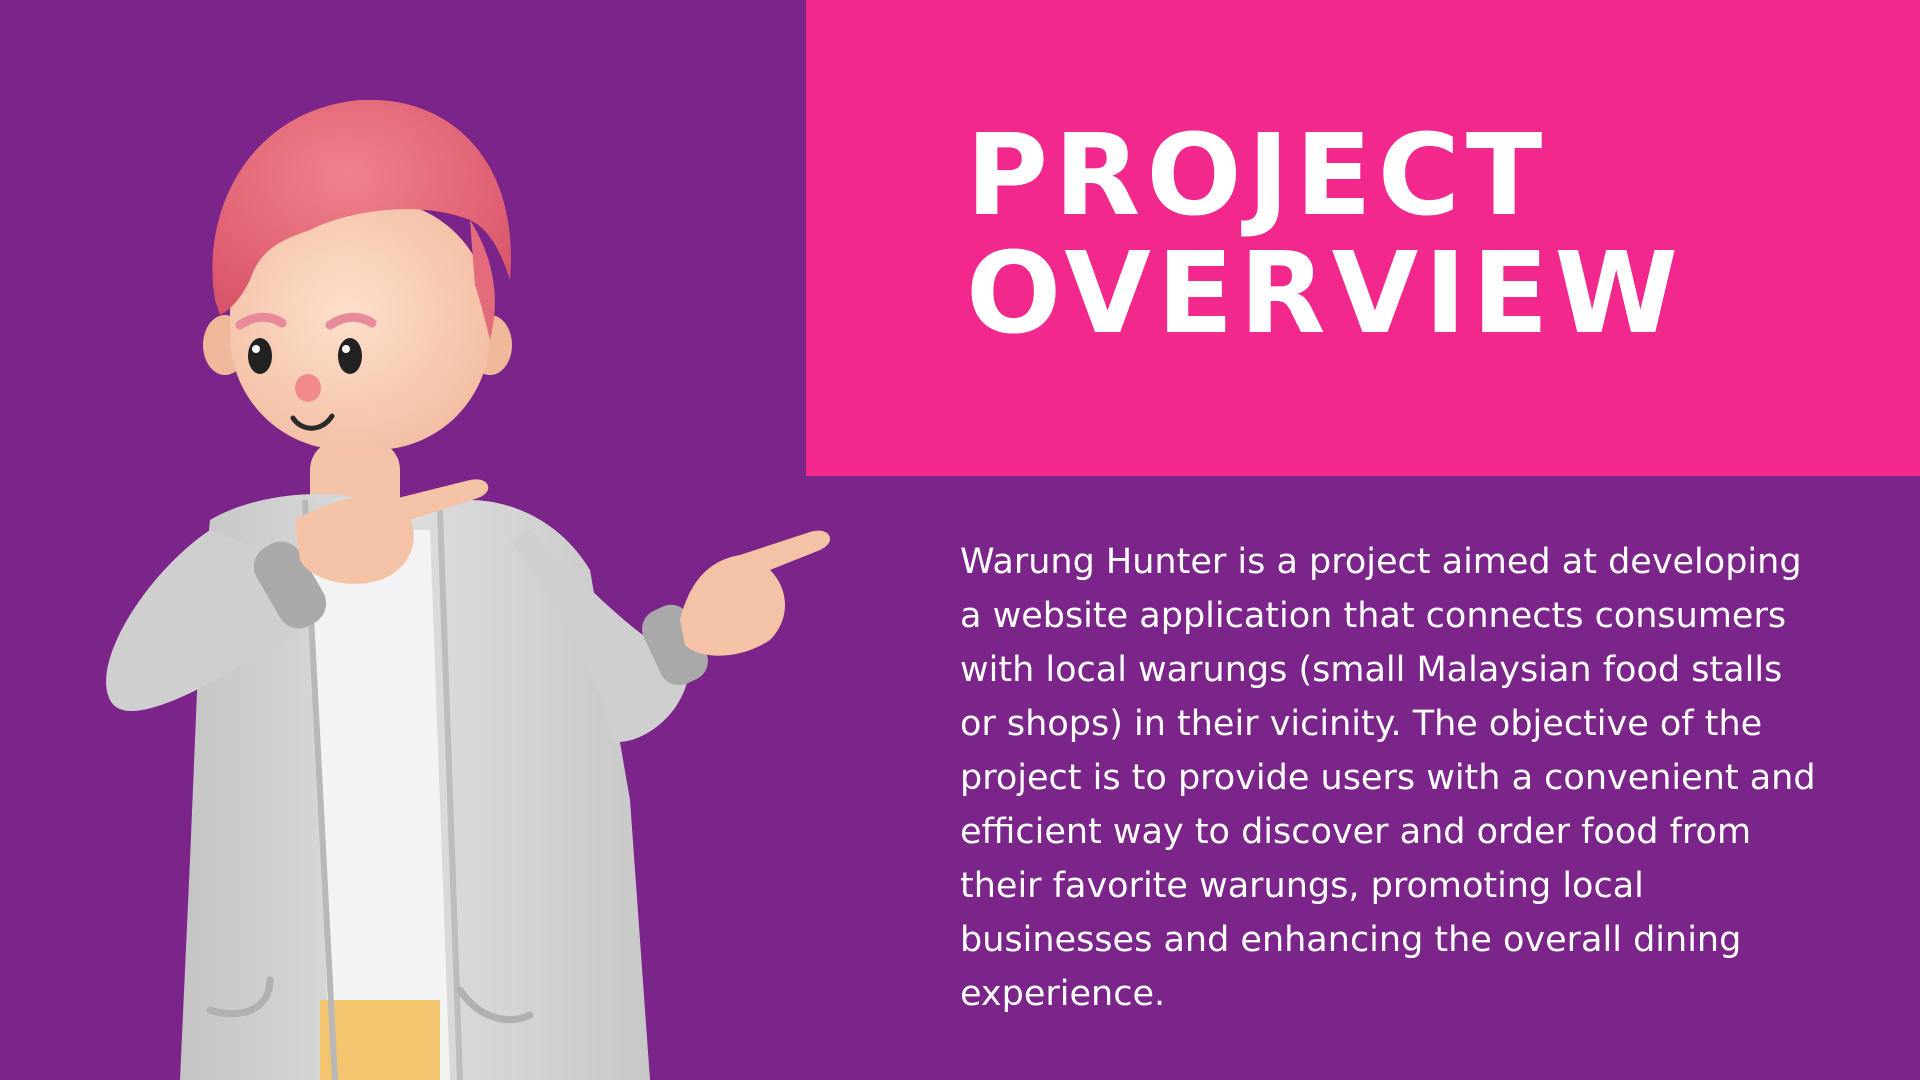  I want to click on page-title-line-1: PROJECT, so click(1257, 176).